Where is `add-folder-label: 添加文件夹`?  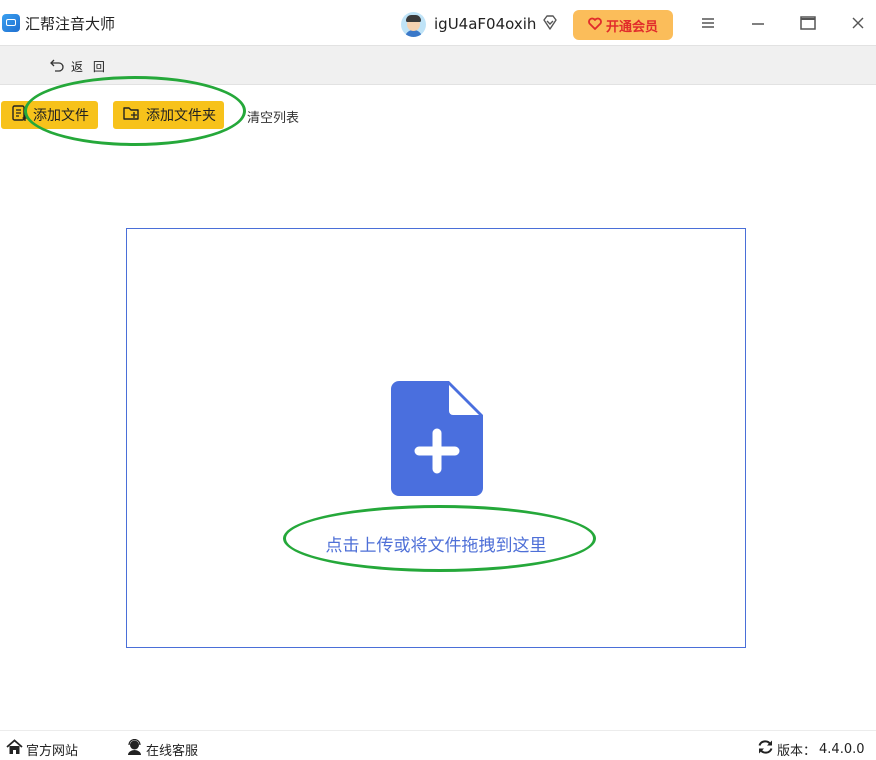
add-folder-label: 添加文件夹 is located at coordinates (181, 116).